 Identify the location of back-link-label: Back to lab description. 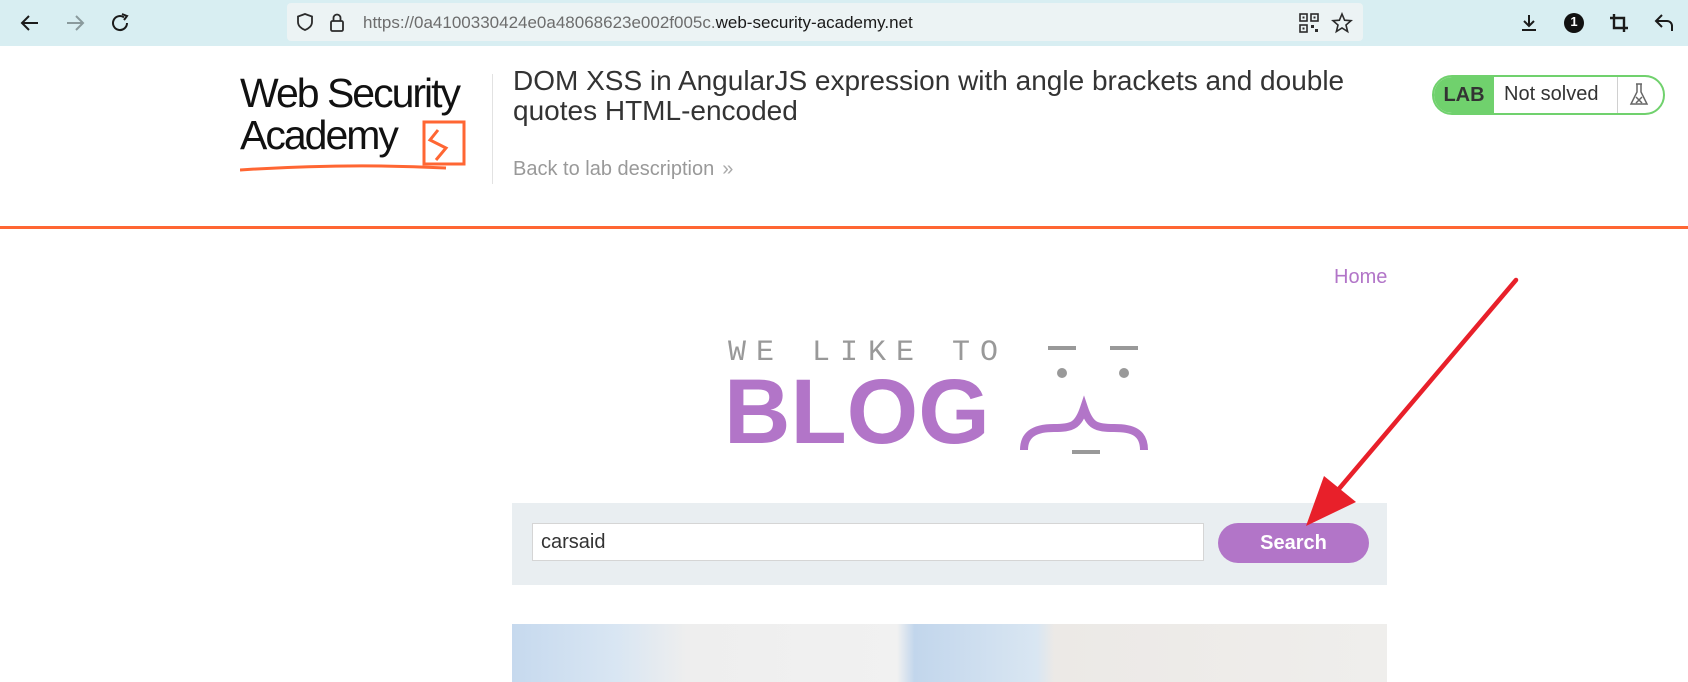
(614, 169).